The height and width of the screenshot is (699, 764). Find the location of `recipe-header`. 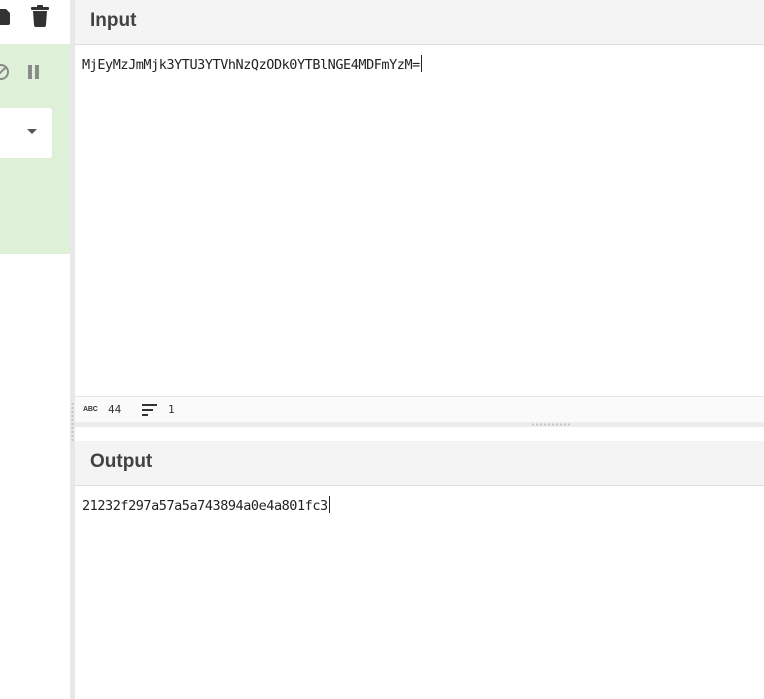

recipe-header is located at coordinates (35, 22).